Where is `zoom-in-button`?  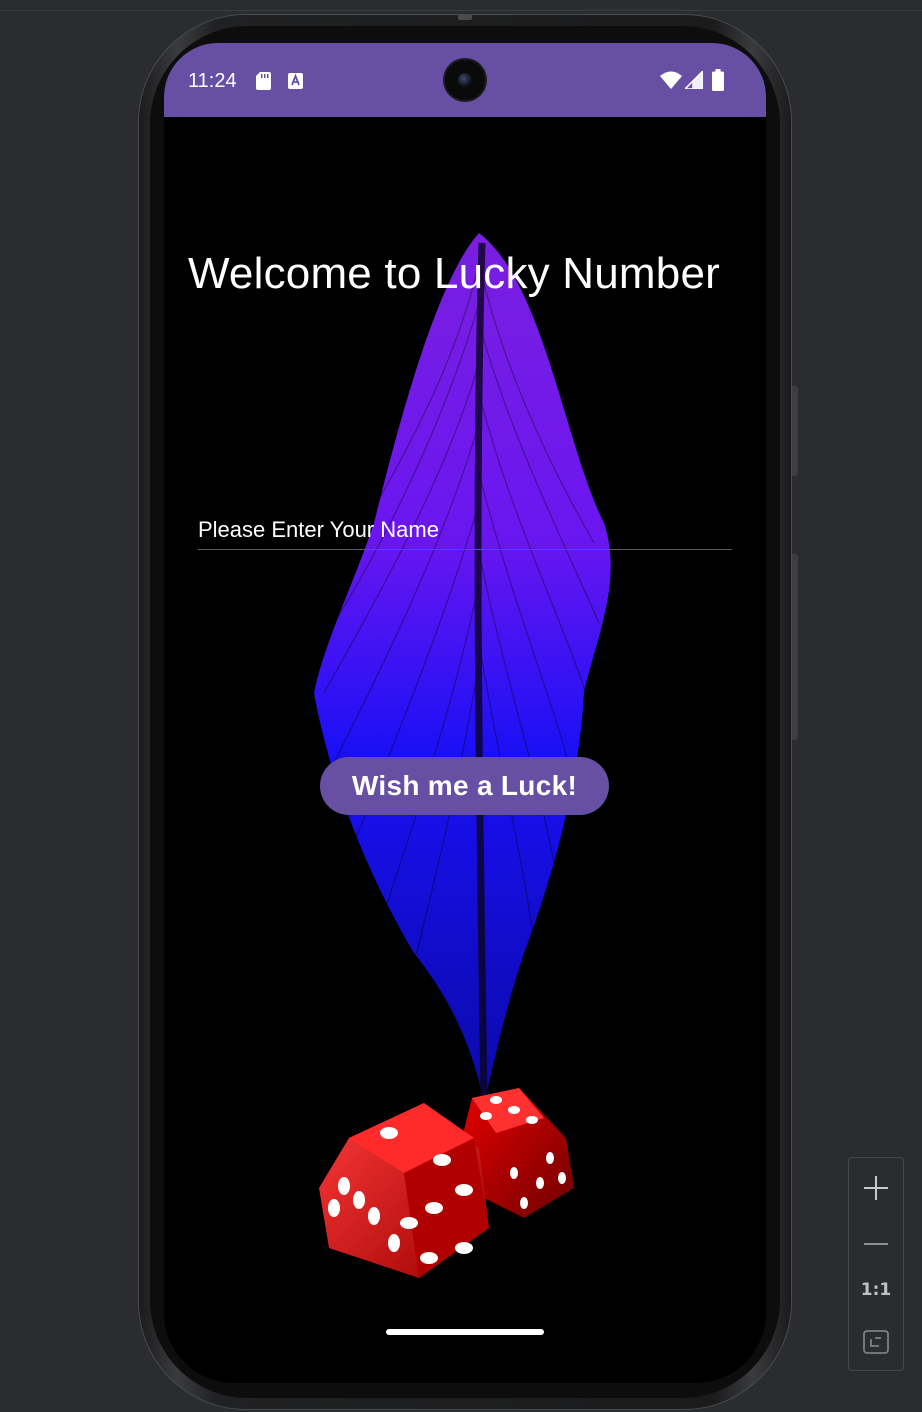 zoom-in-button is located at coordinates (876, 1188).